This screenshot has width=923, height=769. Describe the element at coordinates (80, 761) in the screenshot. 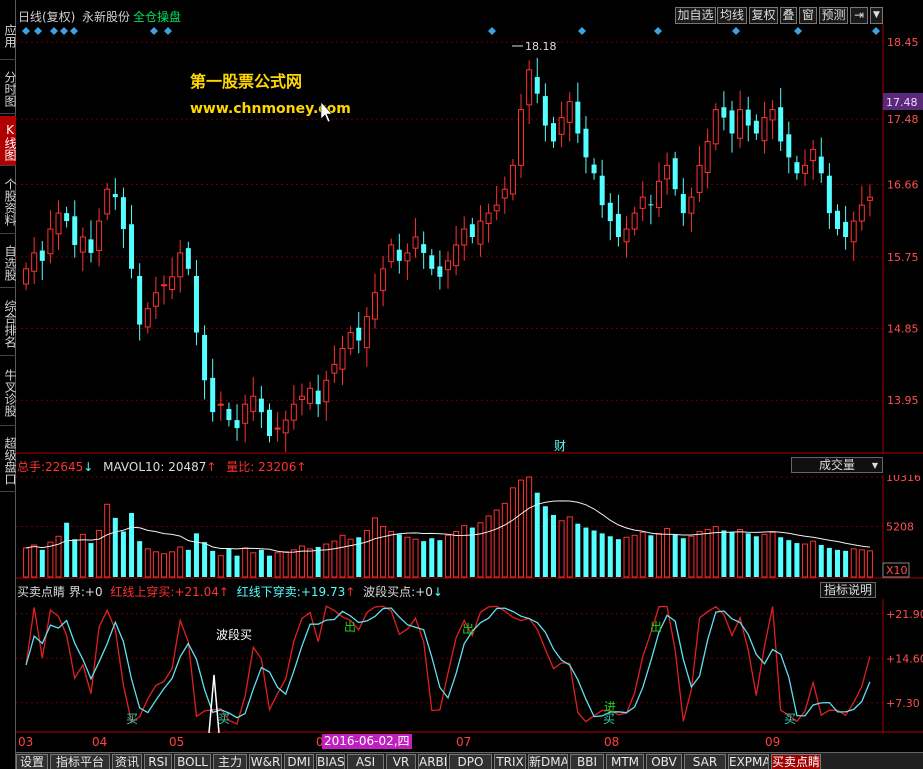

I see `tab-indicator-platform: 指标平台` at that location.